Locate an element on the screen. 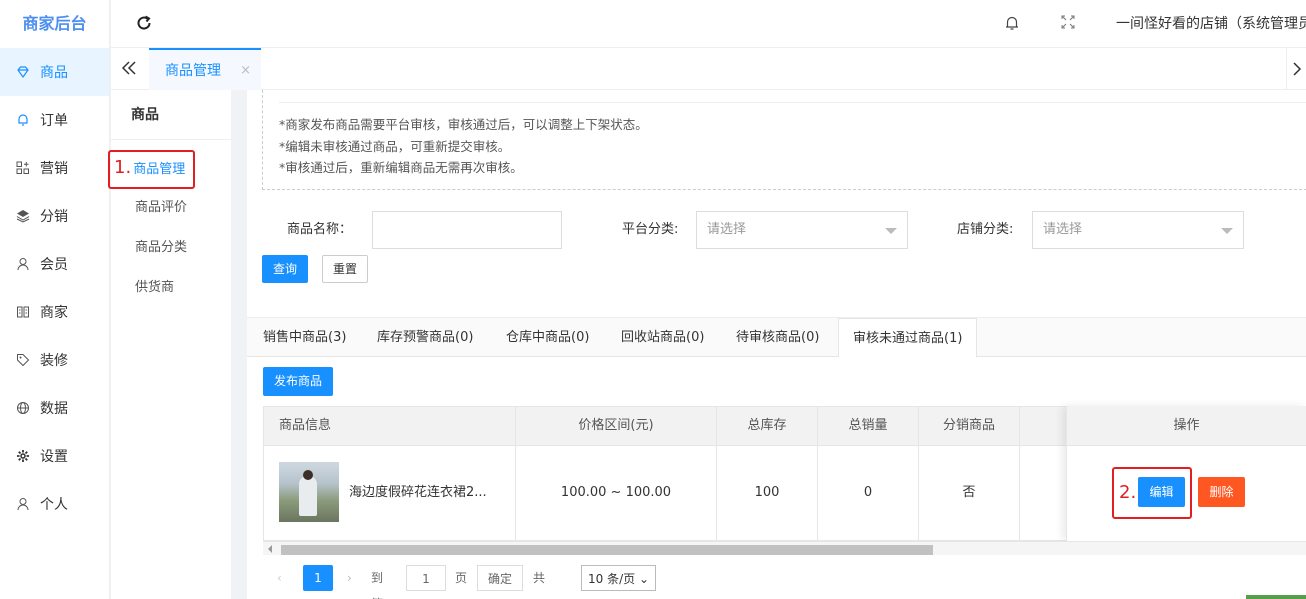 Image resolution: width=1306 pixels, height=599 pixels. per-page-value: 10 条/页 is located at coordinates (611, 579).